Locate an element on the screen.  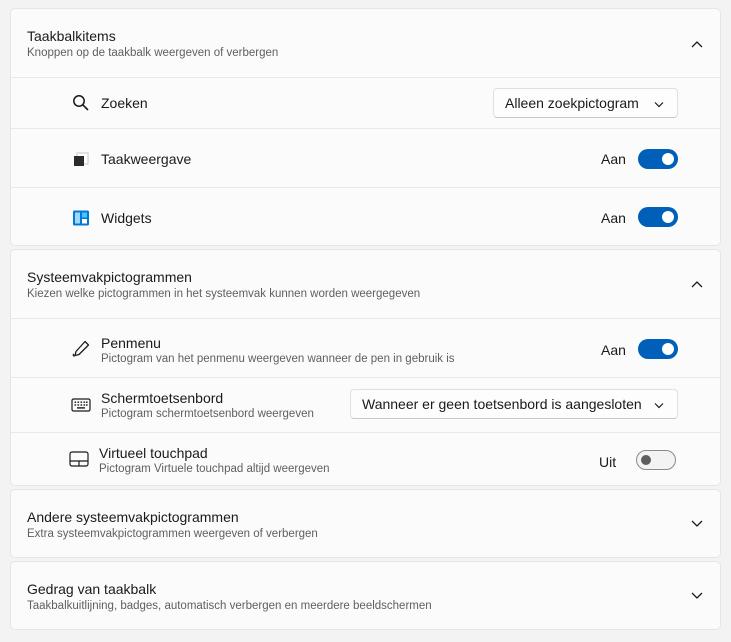
search-dropdown: Alleen zoekpictogram is located at coordinates (585, 103).